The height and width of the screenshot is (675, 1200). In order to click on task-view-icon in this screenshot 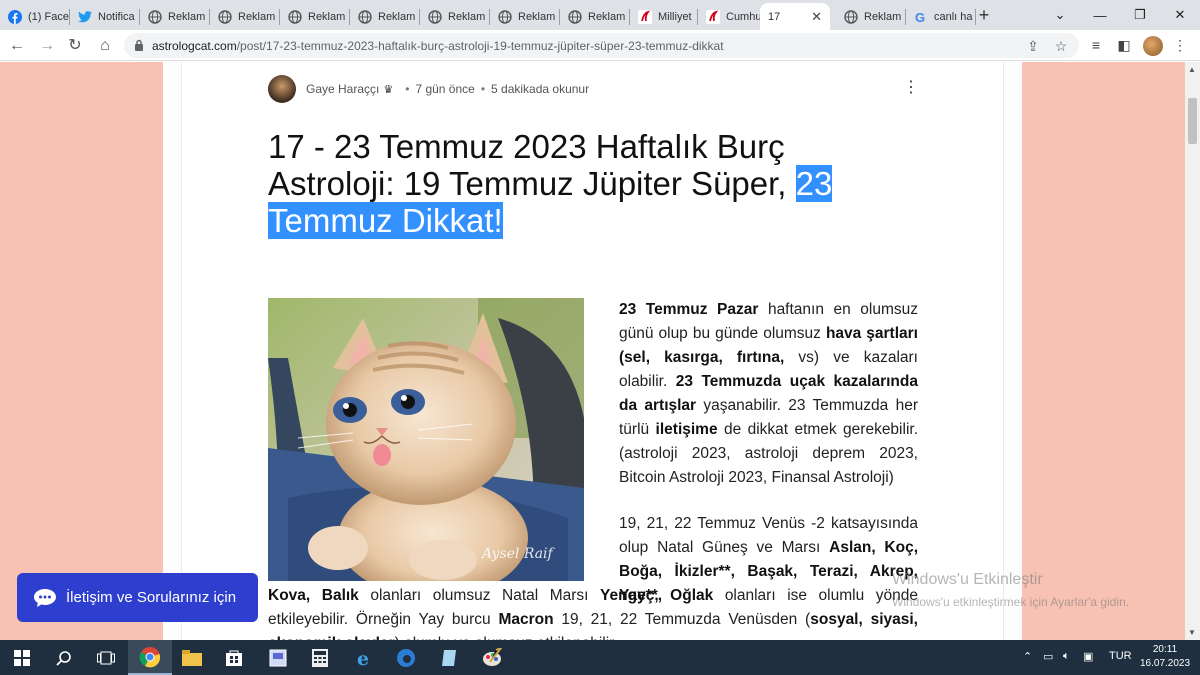, I will do `click(106, 657)`.